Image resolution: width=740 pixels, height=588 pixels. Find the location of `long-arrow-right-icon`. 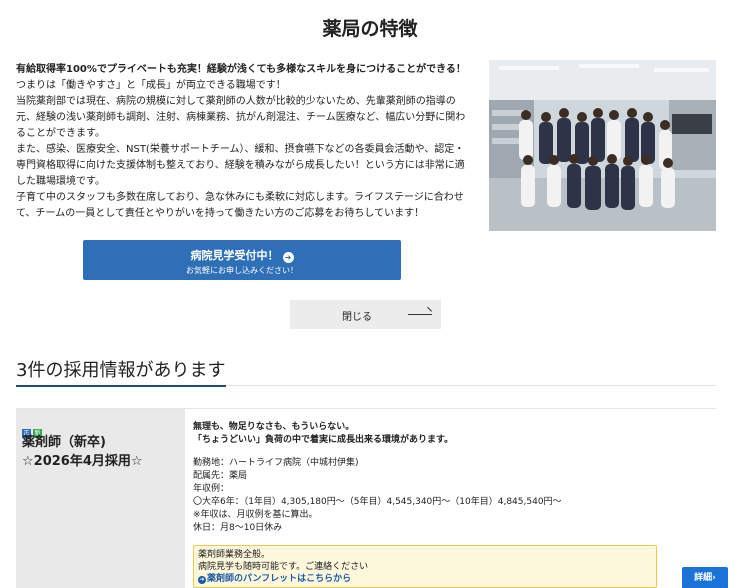

long-arrow-right-icon is located at coordinates (420, 314).